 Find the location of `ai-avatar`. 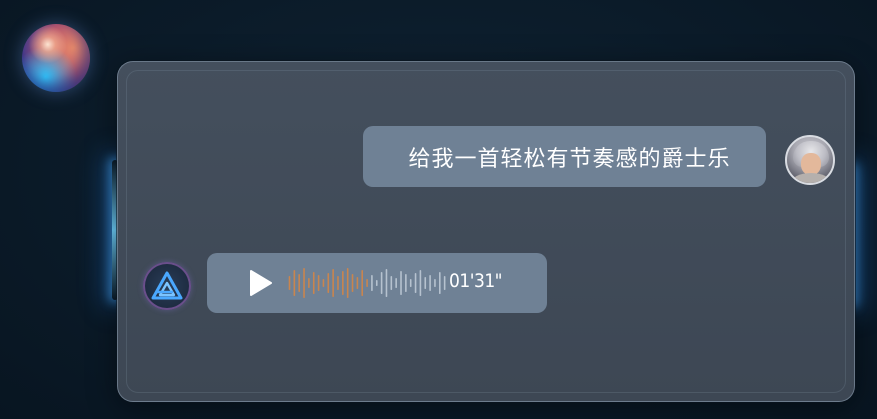

ai-avatar is located at coordinates (167, 286).